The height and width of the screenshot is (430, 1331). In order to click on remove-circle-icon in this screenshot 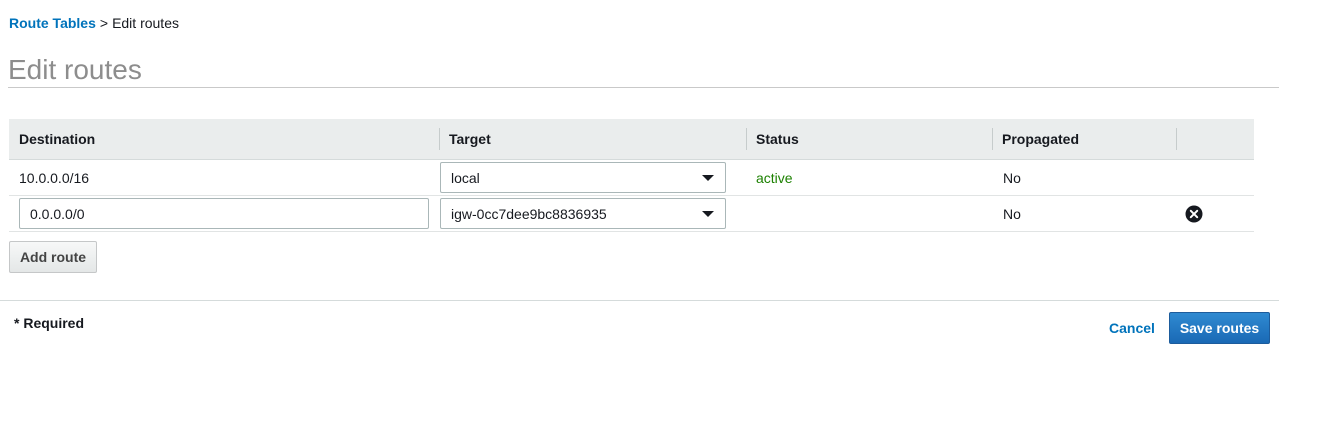, I will do `click(1194, 214)`.